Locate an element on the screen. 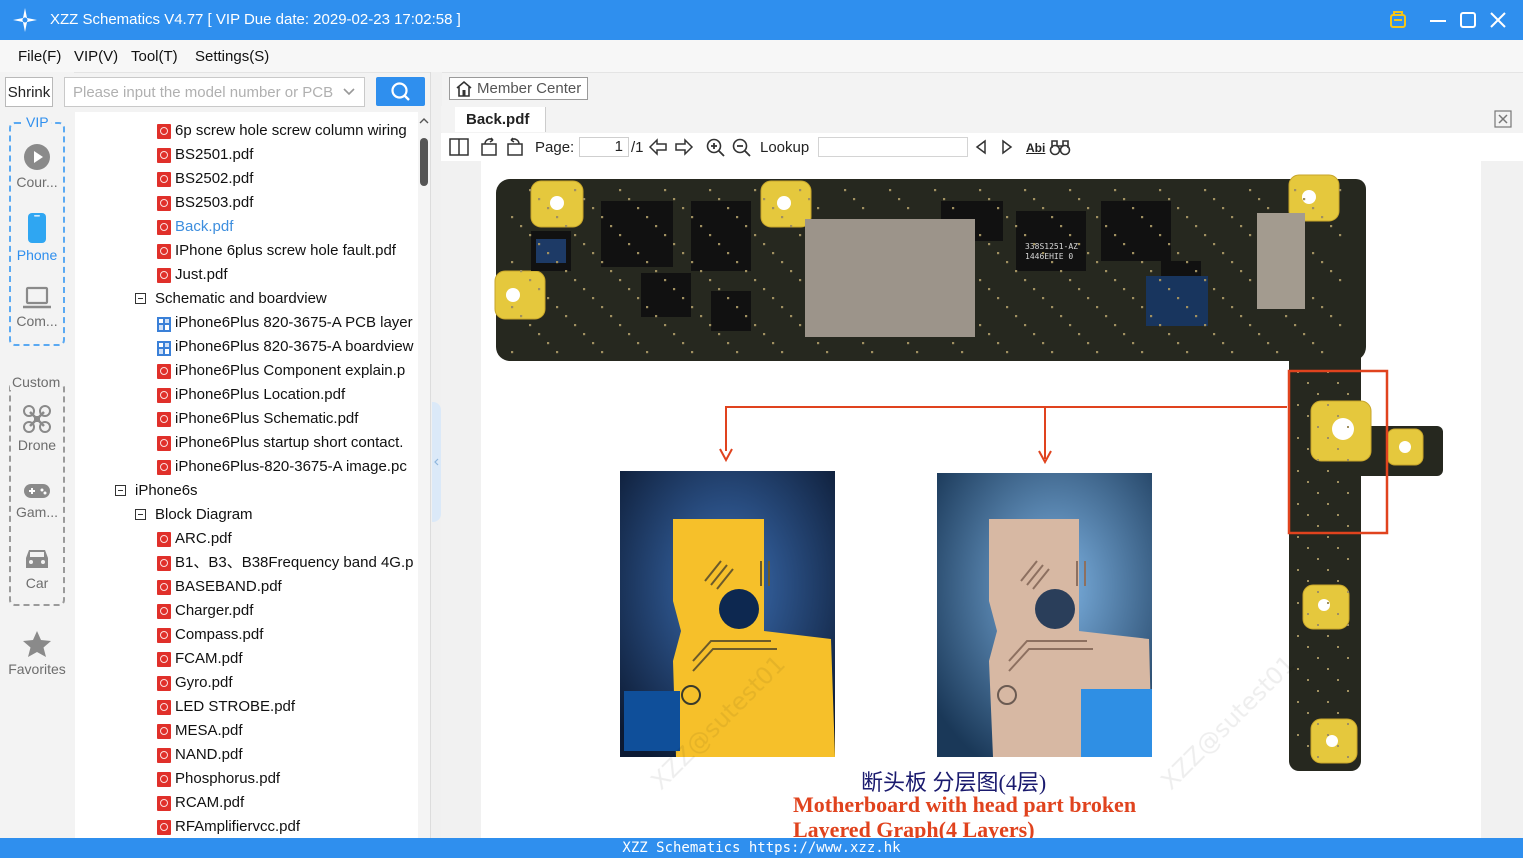 This screenshot has height=858, width=1523. tree-file: Phosphorus.pdf is located at coordinates (247, 779).